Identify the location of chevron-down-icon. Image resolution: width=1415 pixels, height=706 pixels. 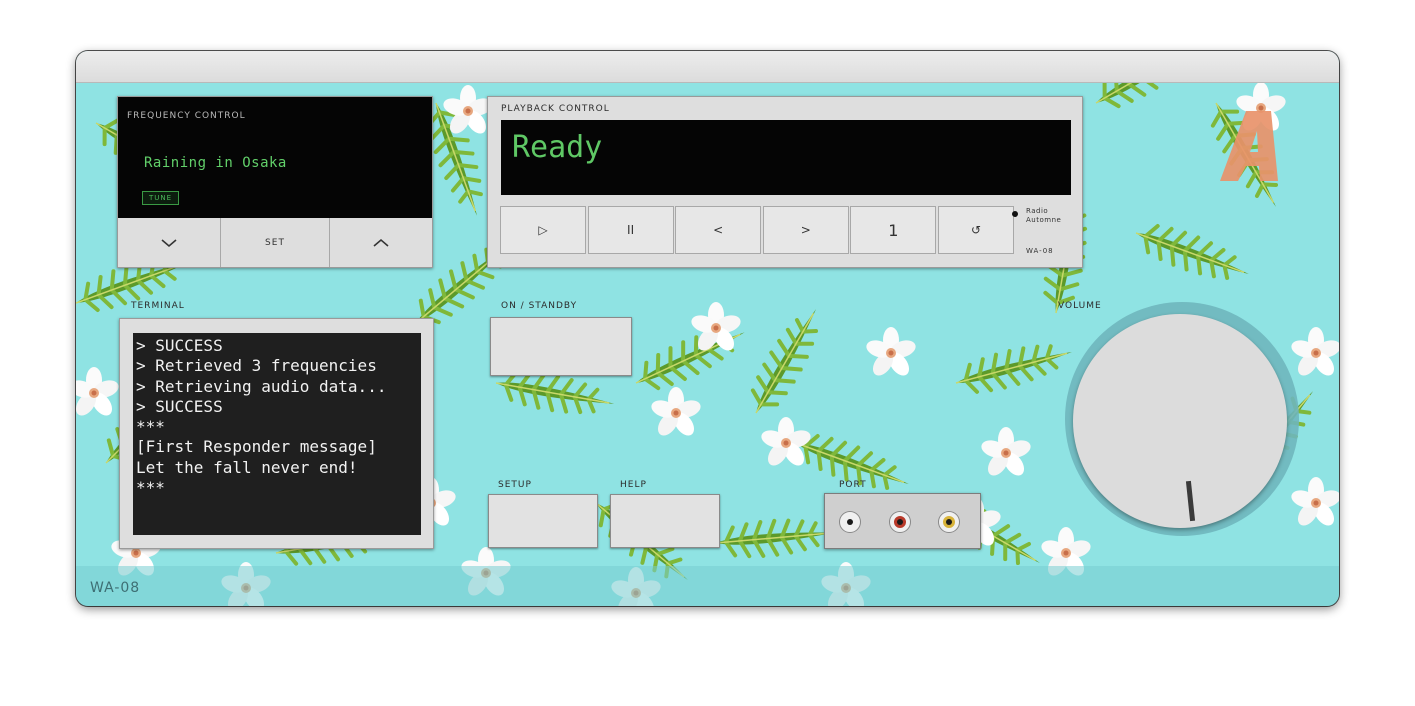
(169, 242).